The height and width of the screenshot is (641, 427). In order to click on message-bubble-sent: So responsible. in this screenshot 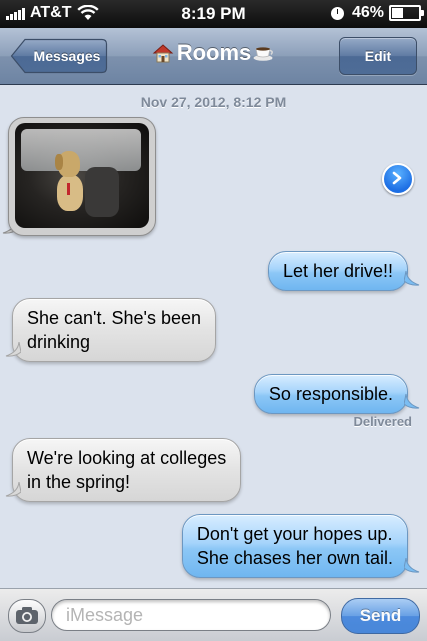, I will do `click(330, 394)`.